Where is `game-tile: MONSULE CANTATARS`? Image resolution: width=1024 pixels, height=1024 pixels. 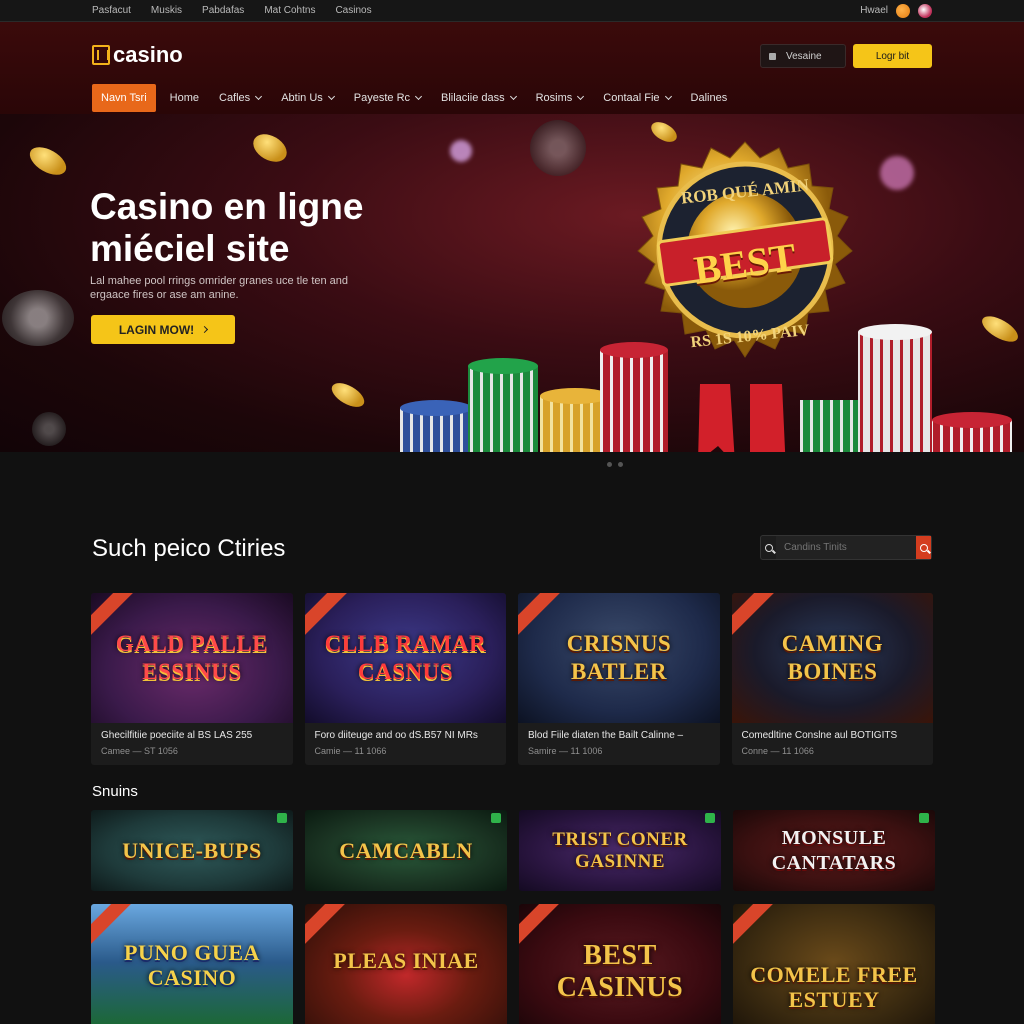
game-tile: MONSULE CANTATARS is located at coordinates (834, 850).